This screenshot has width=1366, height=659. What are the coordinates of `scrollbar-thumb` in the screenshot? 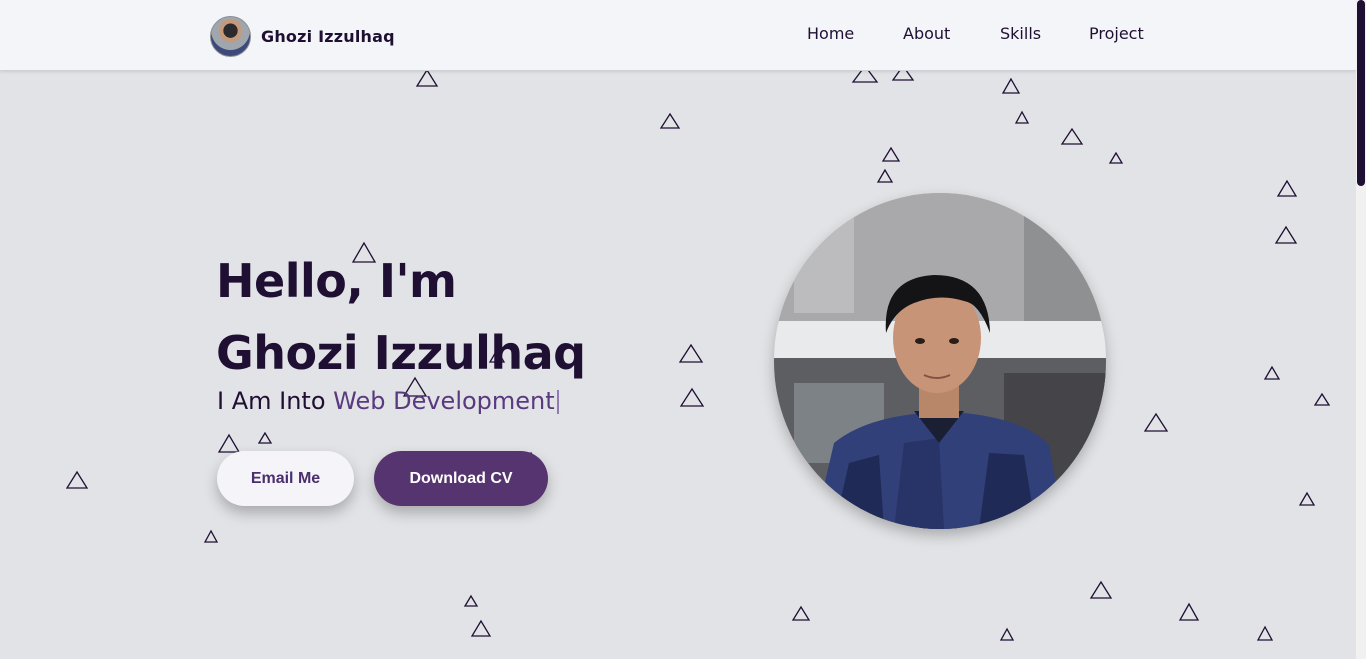 It's located at (1361, 93).